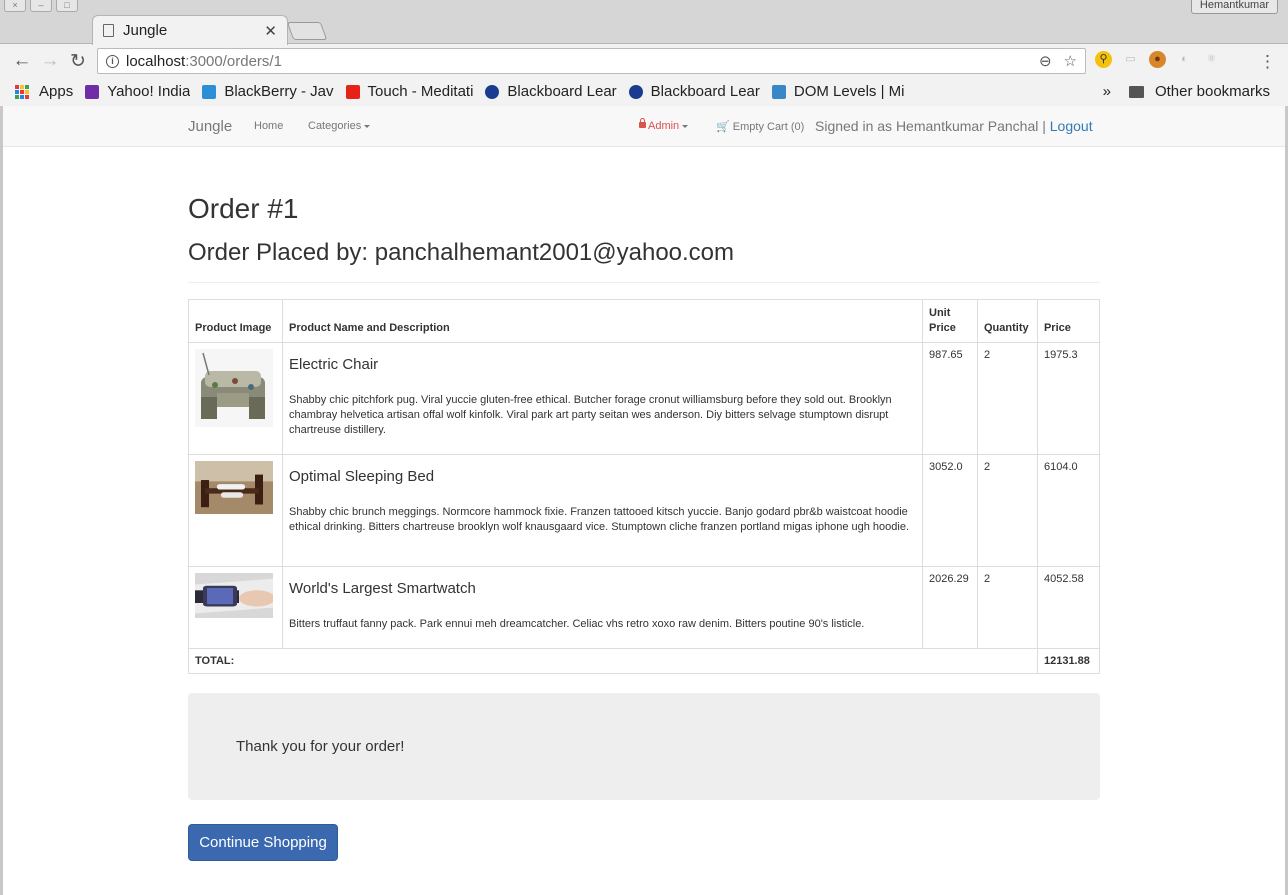 The width and height of the screenshot is (1288, 895). I want to click on page-title: Order #1, so click(243, 208).